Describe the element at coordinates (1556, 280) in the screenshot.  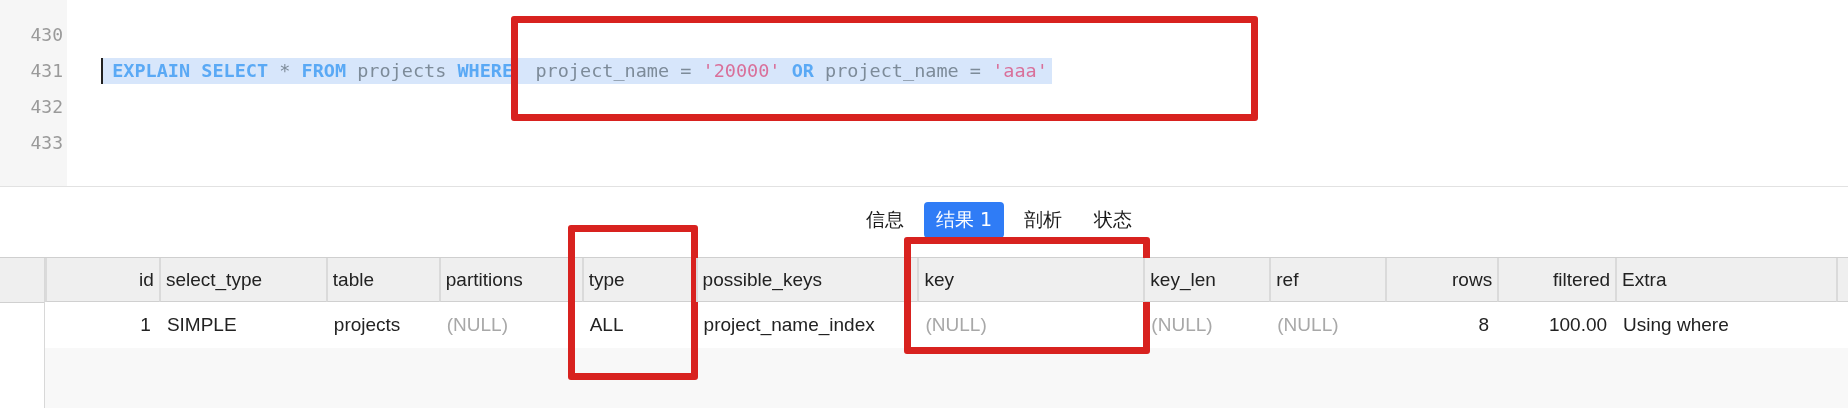
I see `column-header: filtered` at that location.